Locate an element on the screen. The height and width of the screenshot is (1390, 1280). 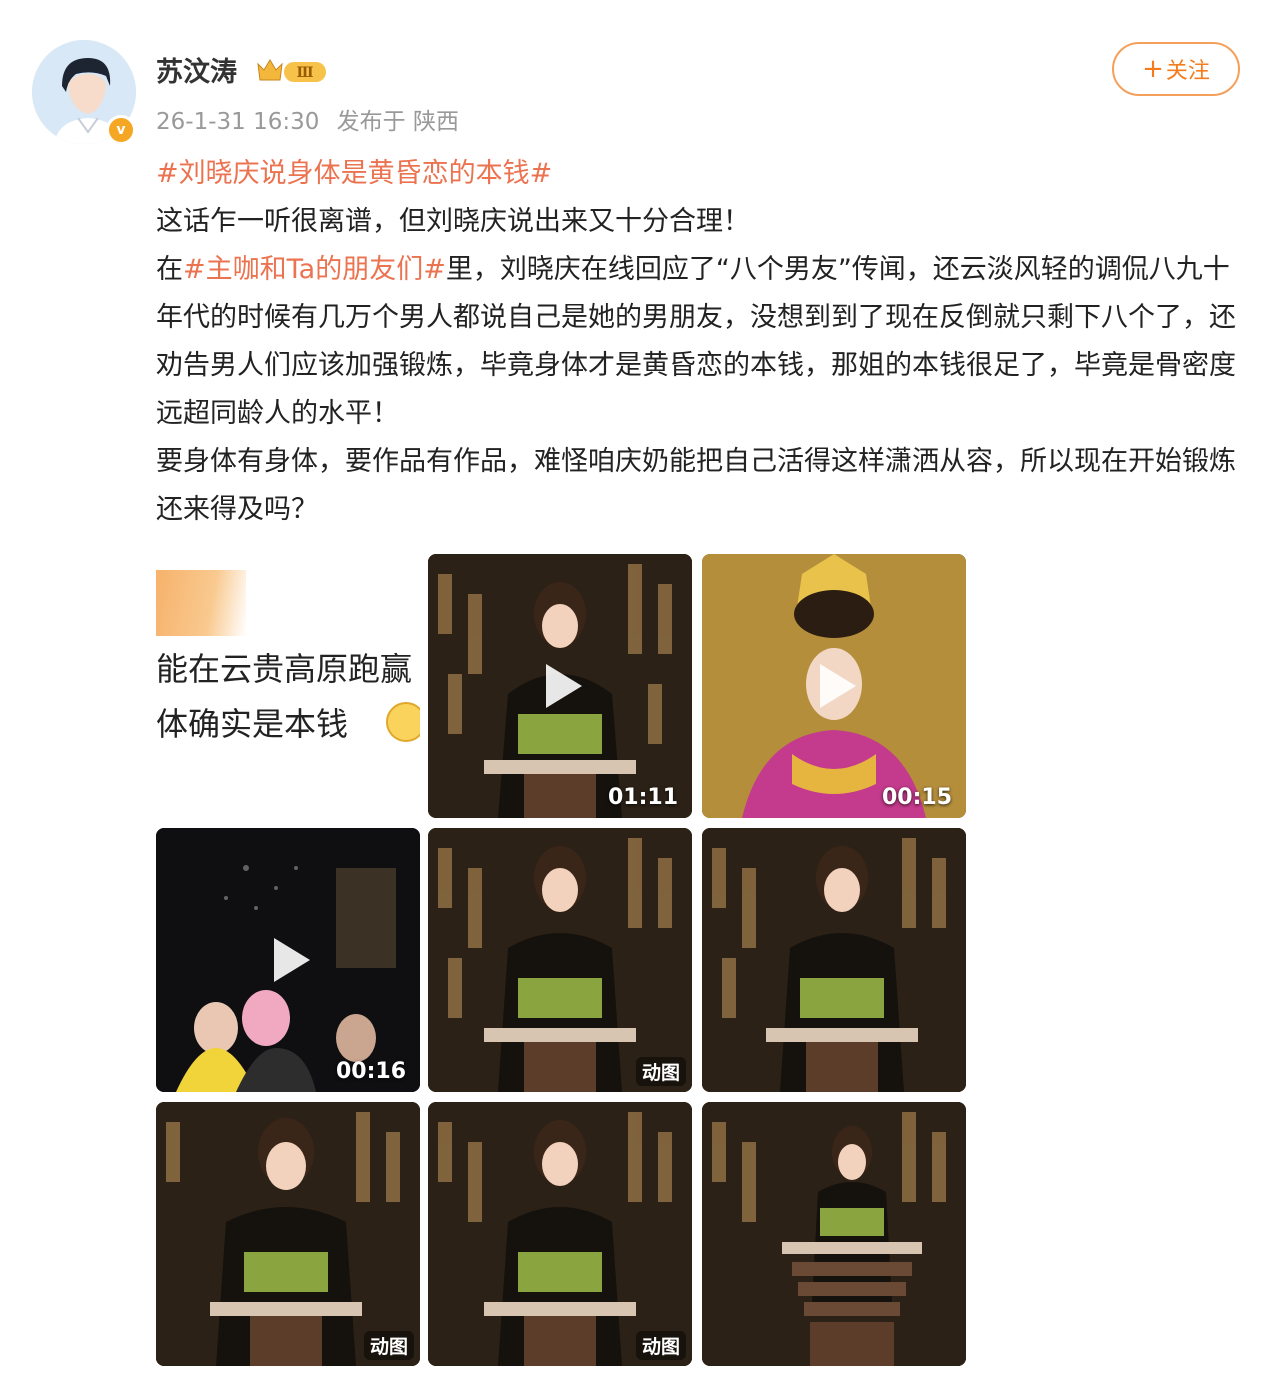
text-image-line-1: 能在云贵高原跑赢 is located at coordinates (284, 669).